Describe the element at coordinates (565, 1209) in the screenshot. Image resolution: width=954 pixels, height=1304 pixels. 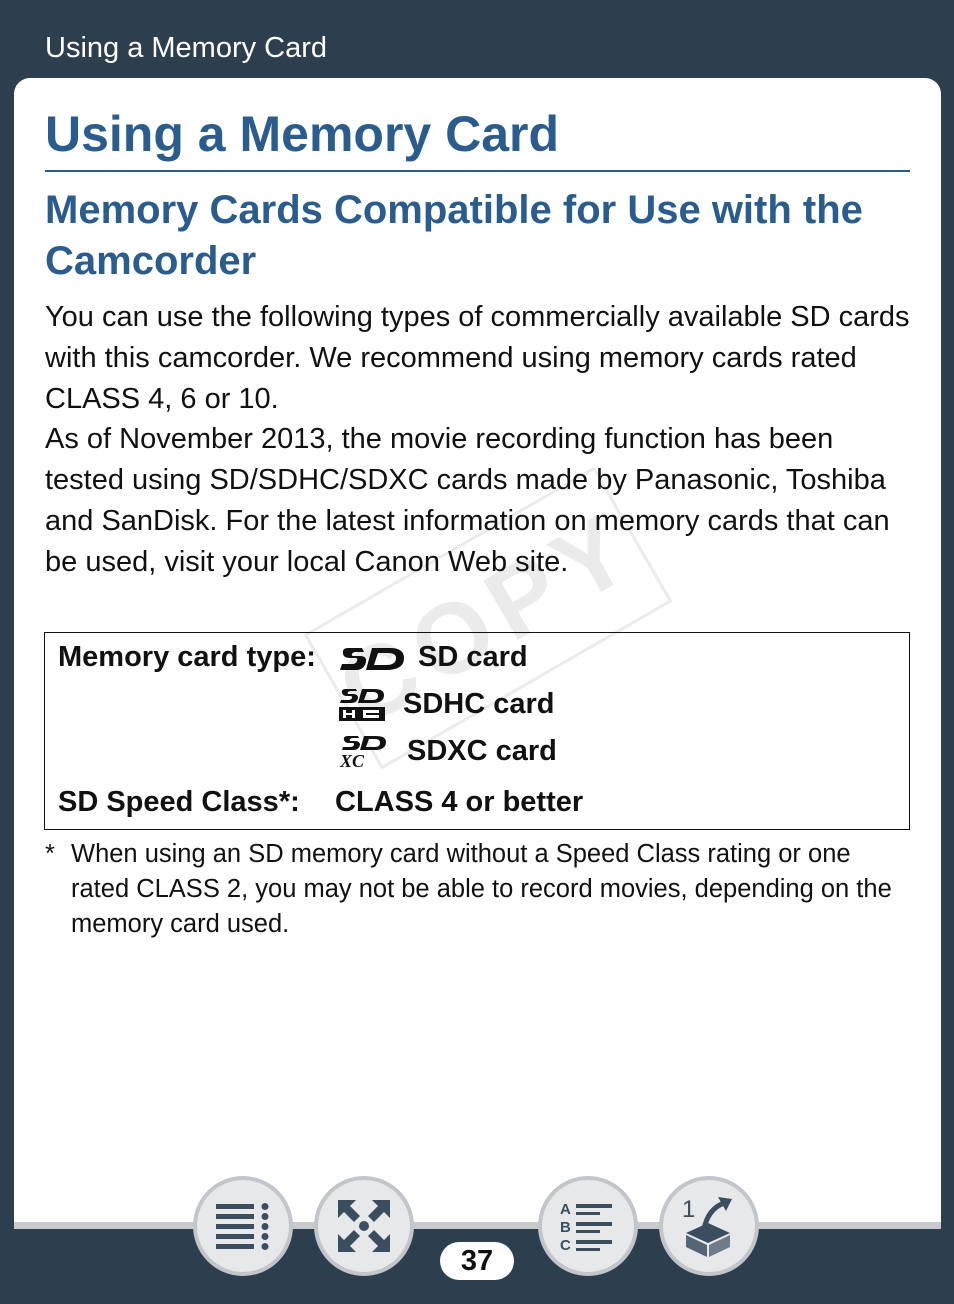
I see `svg-text: A` at that location.